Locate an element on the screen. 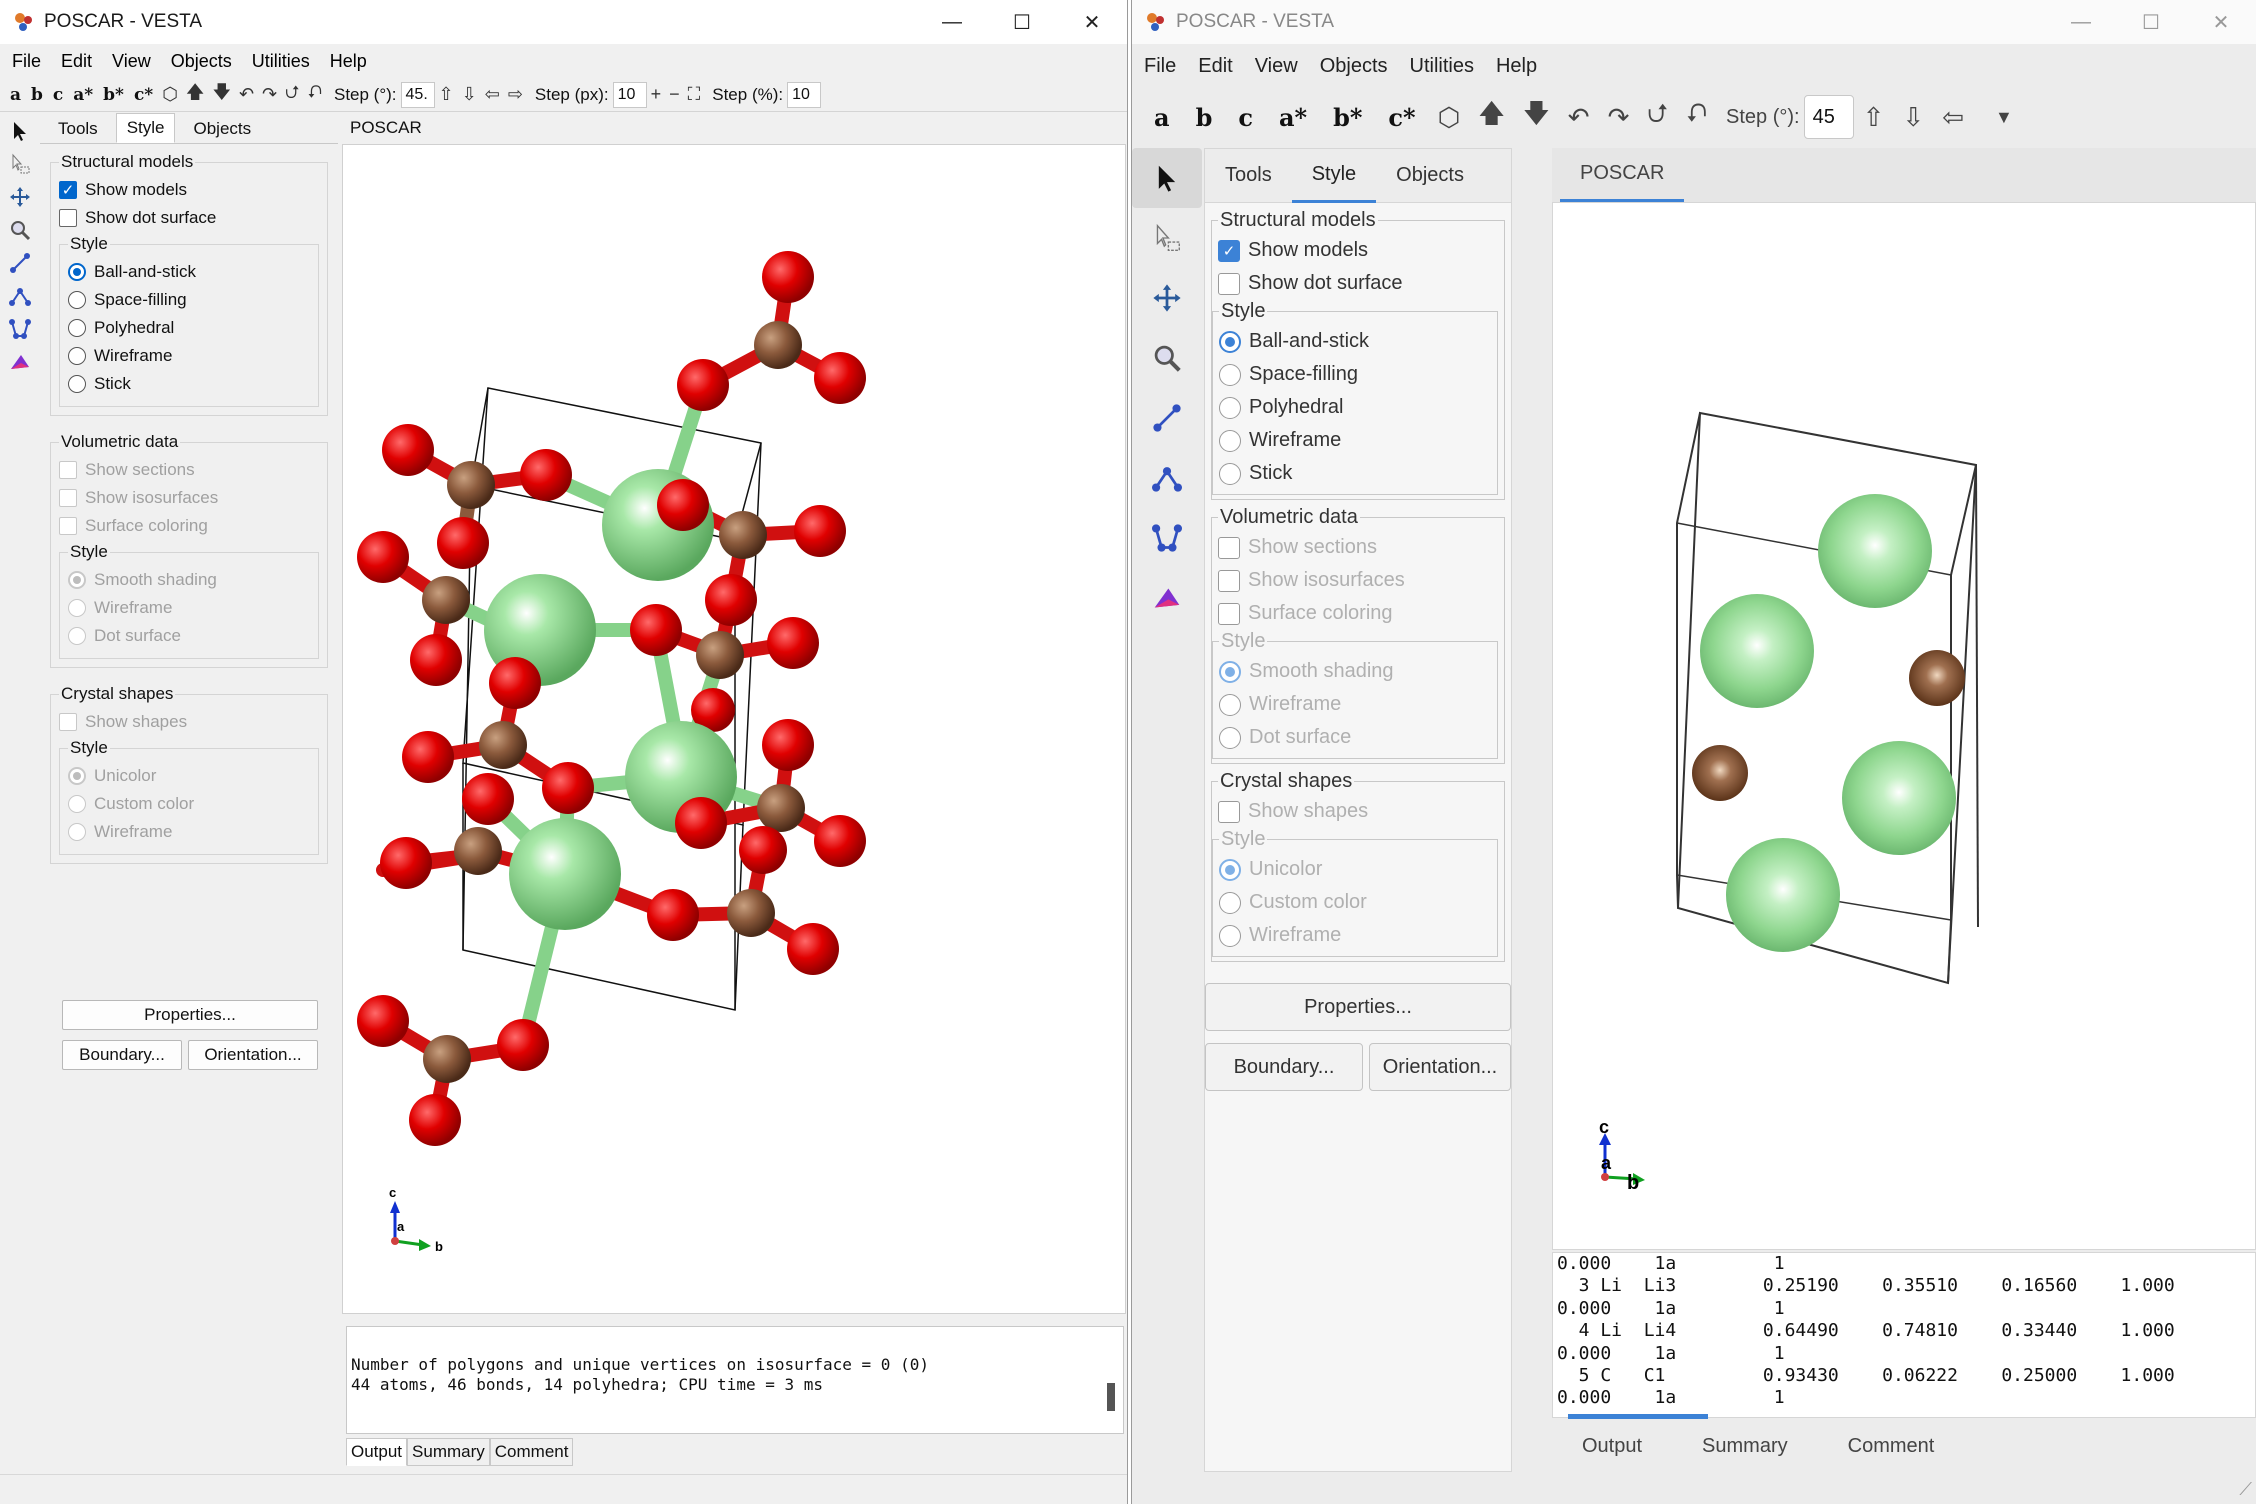 The height and width of the screenshot is (1504, 2256). show-isosurfaces-checkbox: Show isosurfaces is located at coordinates (1358, 580).